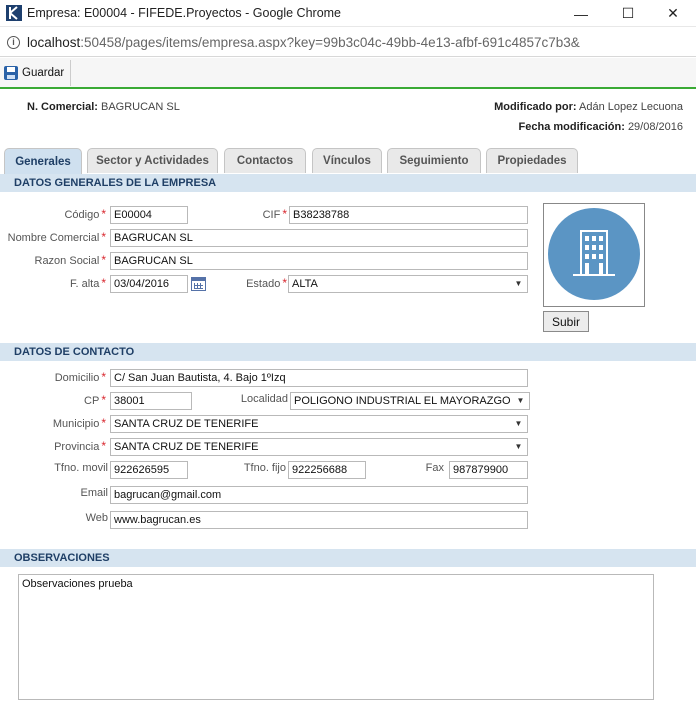 Image resolution: width=696 pixels, height=722 pixels. What do you see at coordinates (62, 107) in the screenshot?
I see `nombre-comercial-label: N. Comercial:` at bounding box center [62, 107].